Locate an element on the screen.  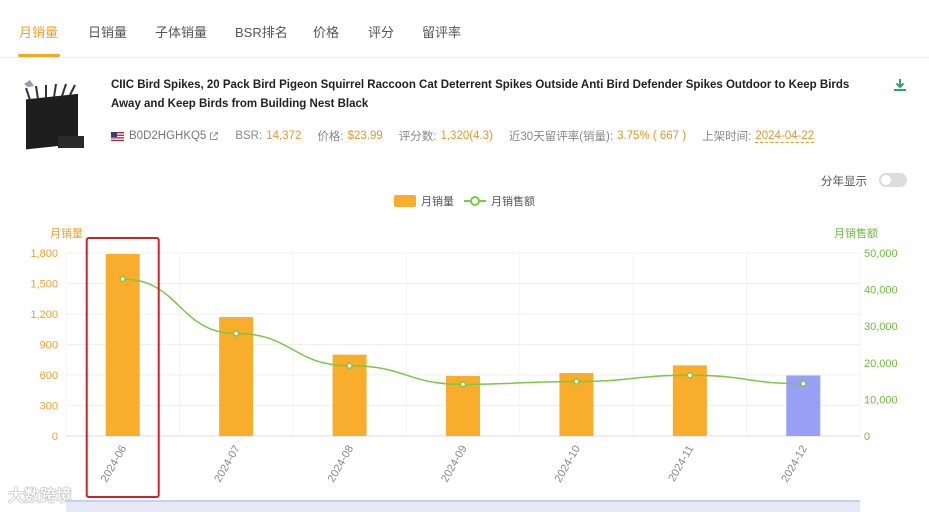
toggle-knob is located at coordinates (886, 180).